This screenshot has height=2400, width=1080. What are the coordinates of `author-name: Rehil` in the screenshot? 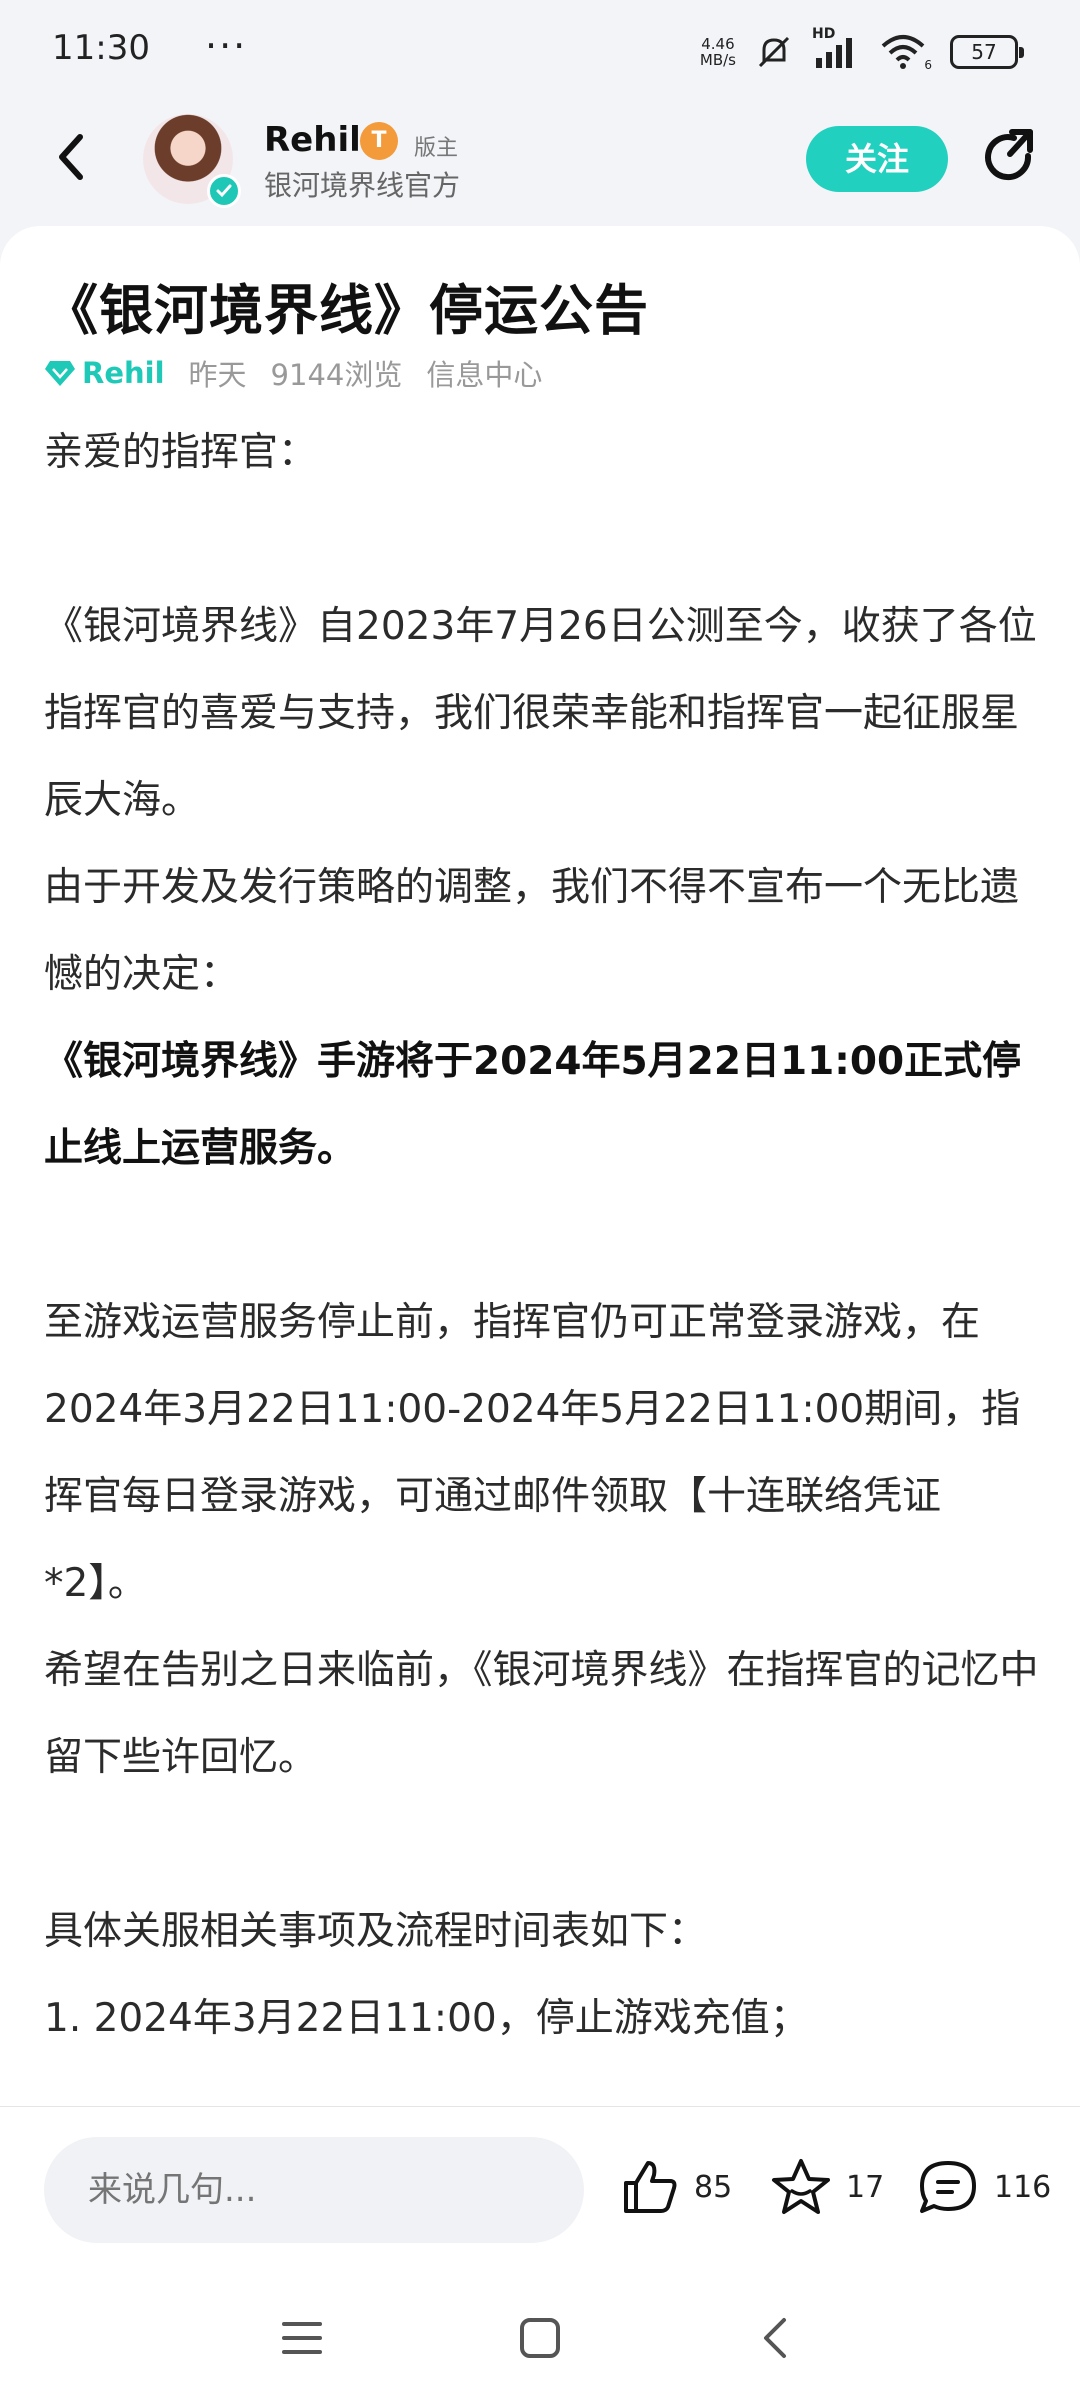 It's located at (312, 140).